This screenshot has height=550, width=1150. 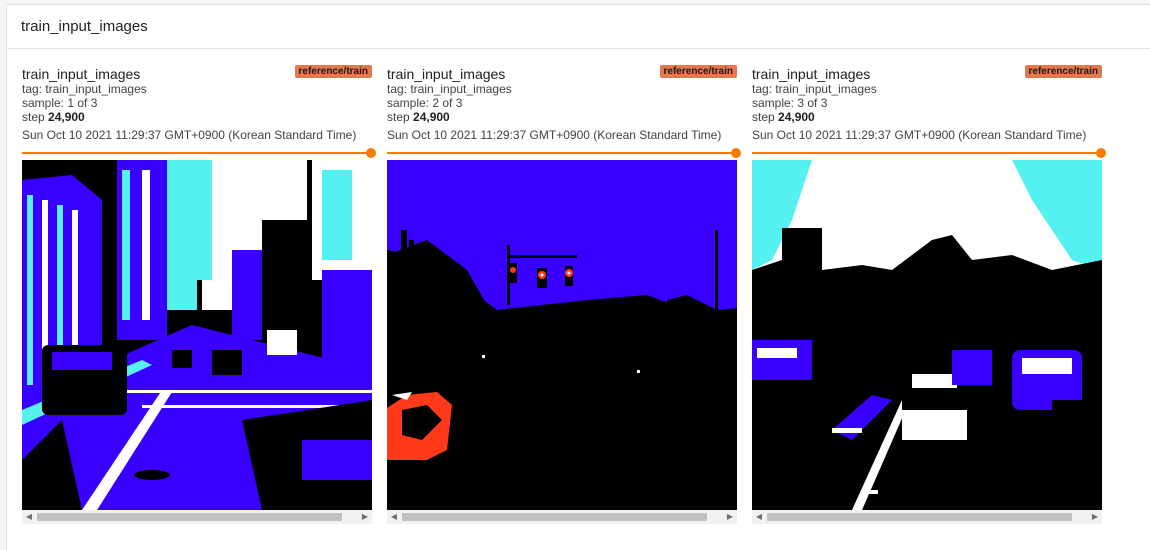 I want to click on card-sample: sample: 1 of 3, so click(x=60, y=103).